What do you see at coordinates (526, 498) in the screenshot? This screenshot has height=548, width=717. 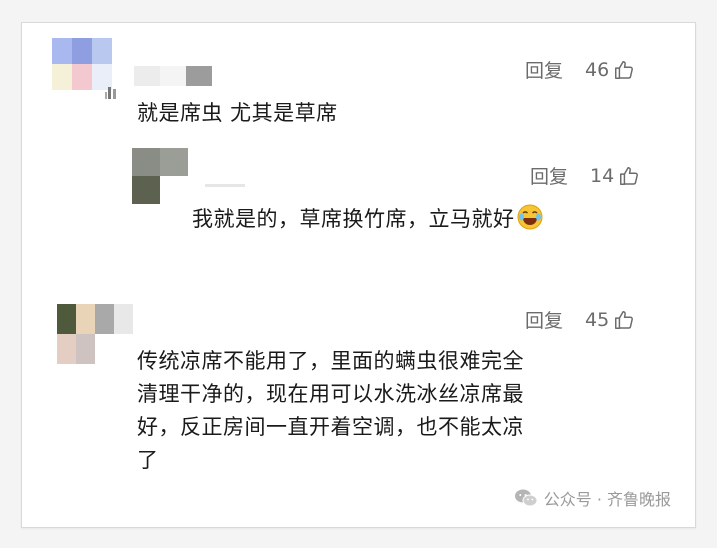 I see `wechat-icon` at bounding box center [526, 498].